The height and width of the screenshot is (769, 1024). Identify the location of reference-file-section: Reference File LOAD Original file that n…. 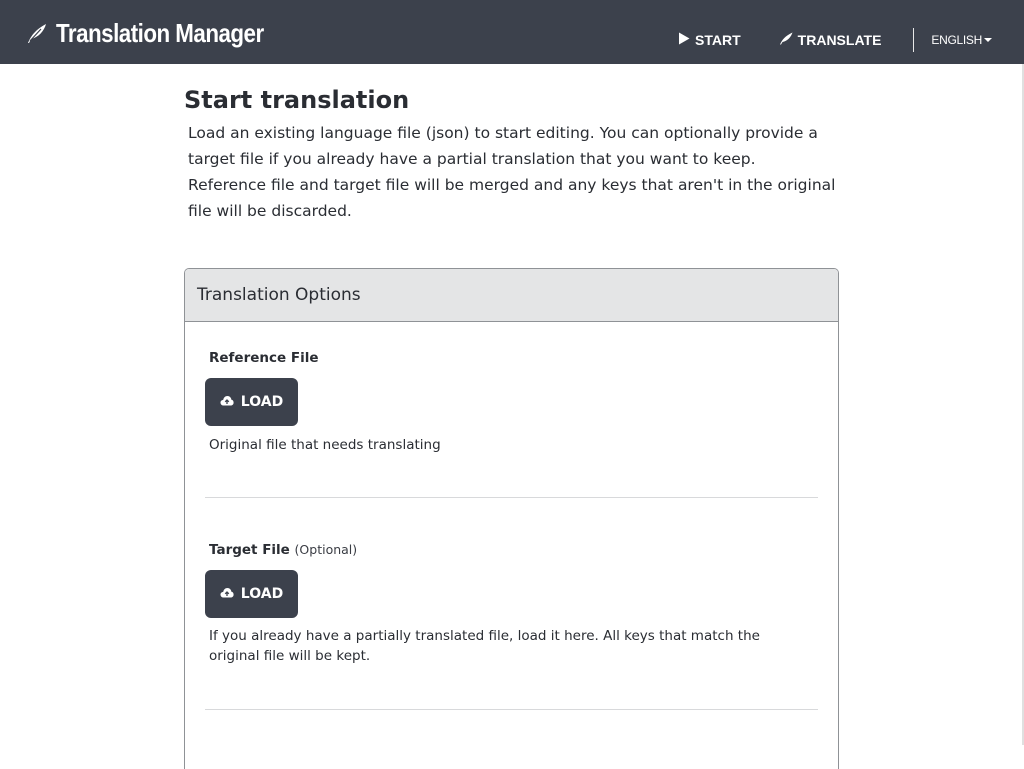
(511, 410).